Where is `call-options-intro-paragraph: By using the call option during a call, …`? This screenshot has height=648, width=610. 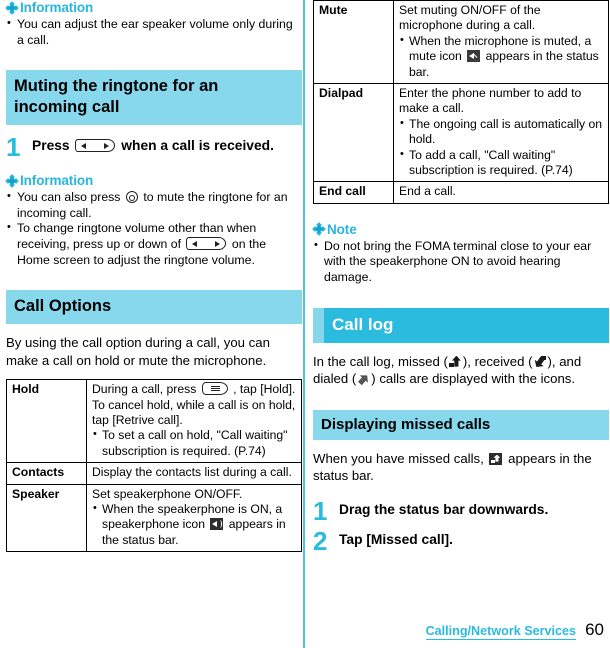
call-options-intro-paragraph: By using the call option during a call, … is located at coordinates (138, 351).